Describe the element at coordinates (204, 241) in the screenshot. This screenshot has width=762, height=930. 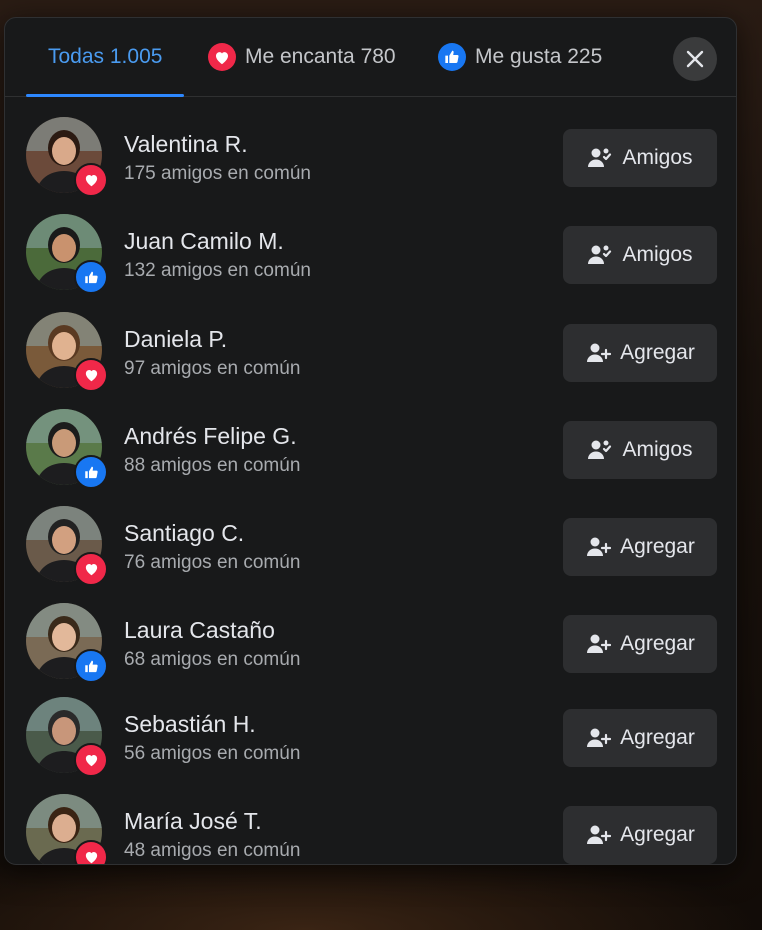
I see `person-name: Juan Camilo M.` at that location.